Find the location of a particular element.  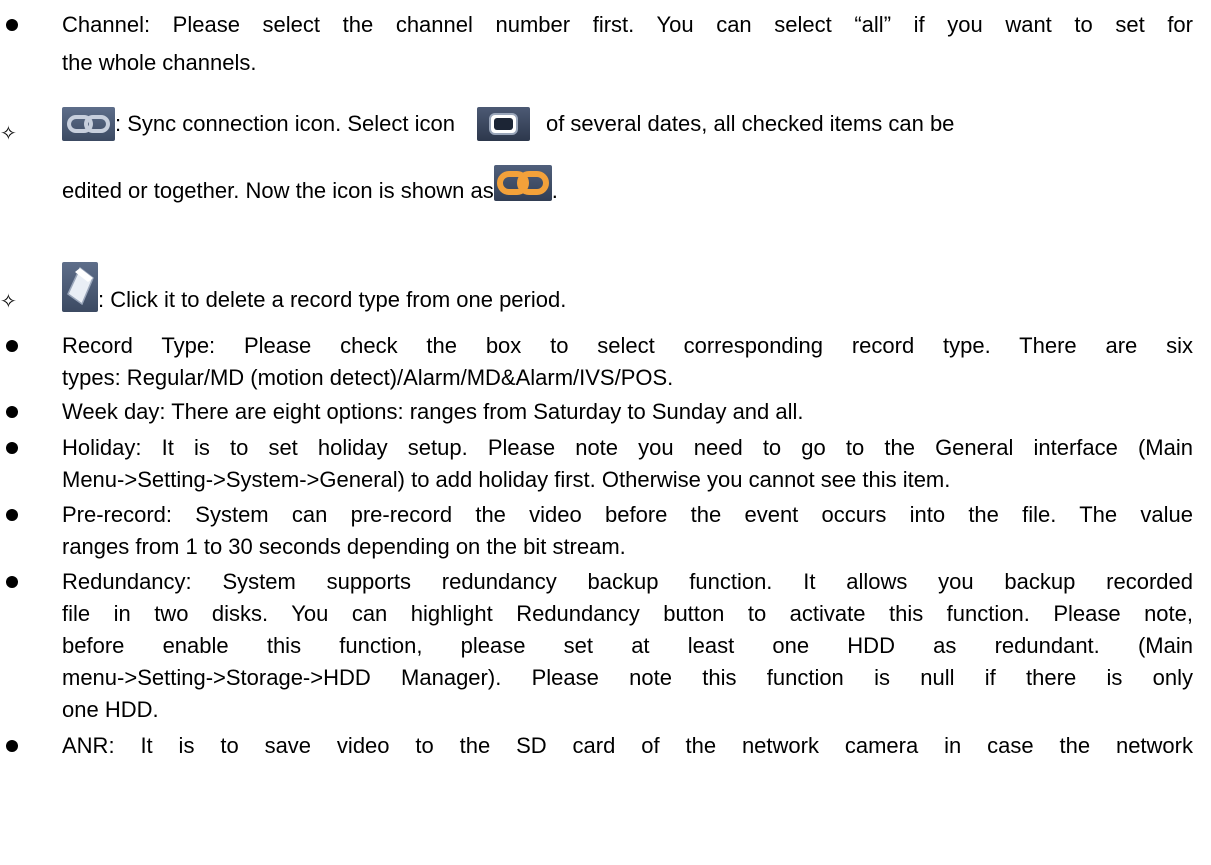

channel-line-2: the whole channels. is located at coordinates (159, 62).